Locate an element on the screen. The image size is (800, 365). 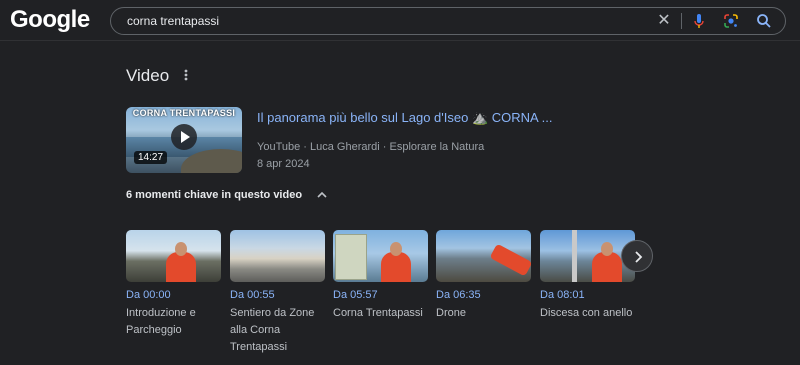
chevron-right-icon is located at coordinates (639, 257).